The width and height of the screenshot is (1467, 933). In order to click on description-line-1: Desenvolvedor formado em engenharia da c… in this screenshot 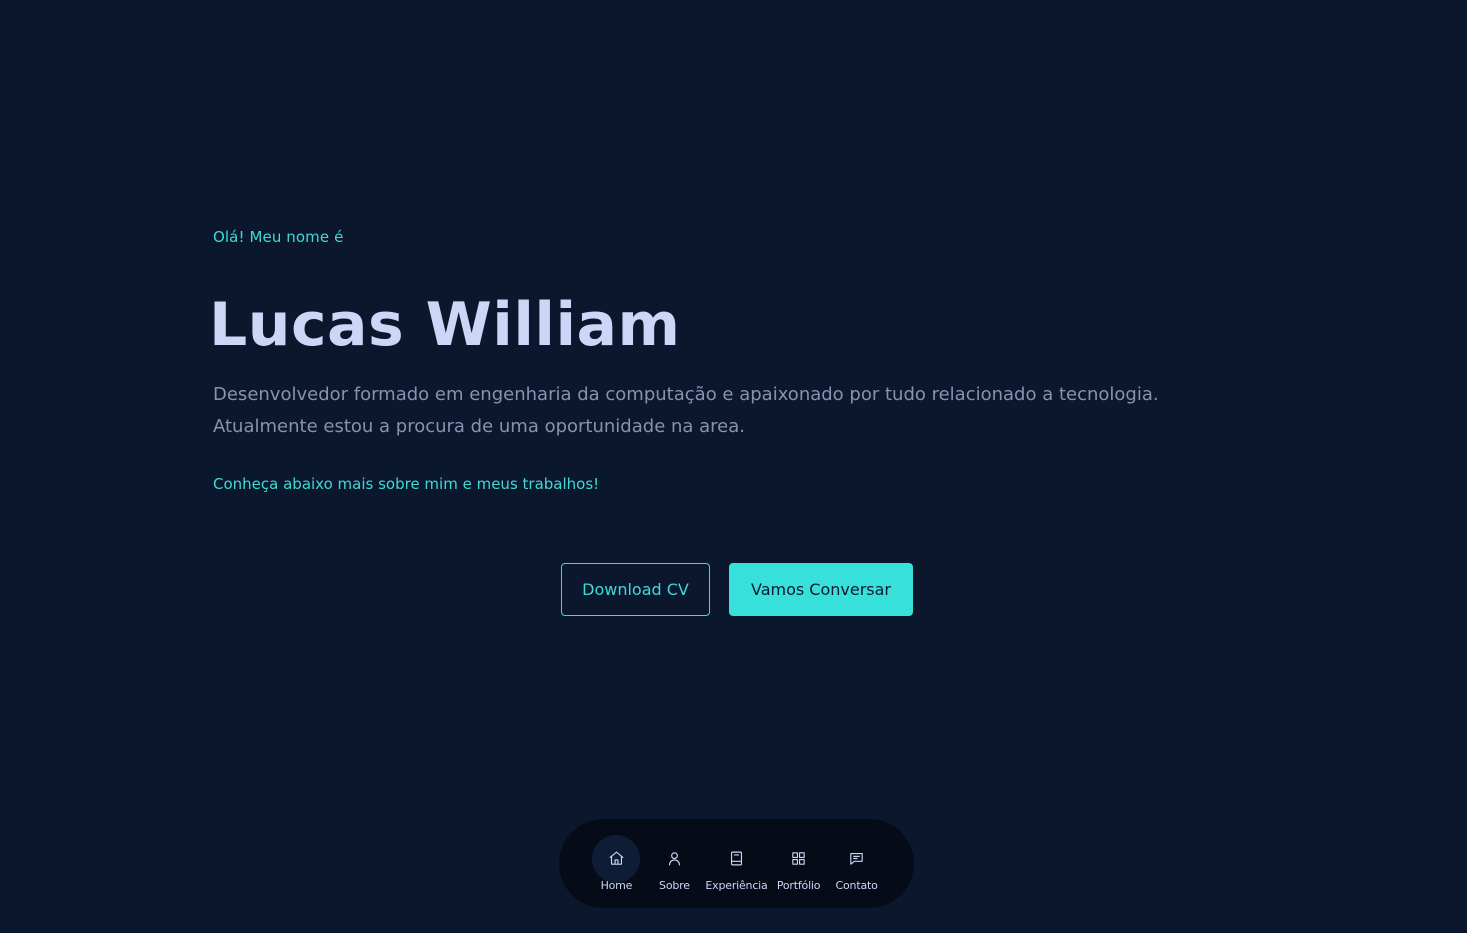, I will do `click(686, 394)`.